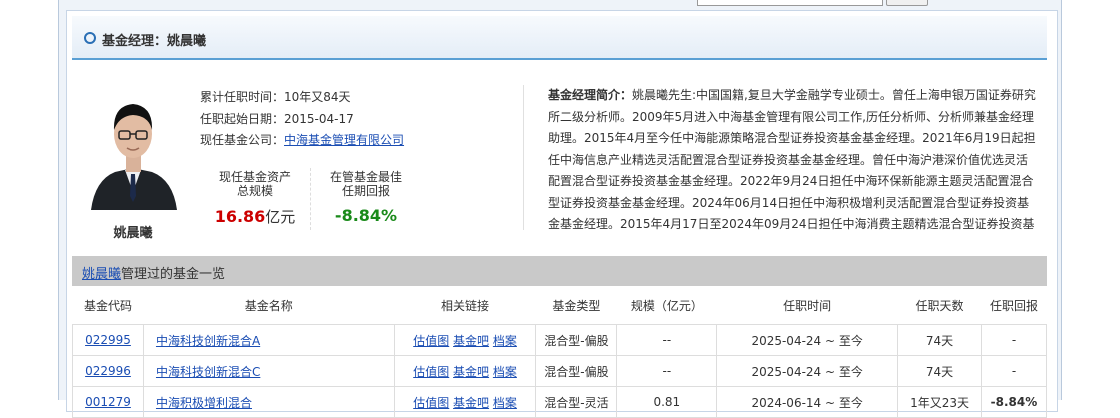 The image size is (1120, 418). Describe the element at coordinates (465, 306) in the screenshot. I see `col-header-links: 相关链接` at that location.